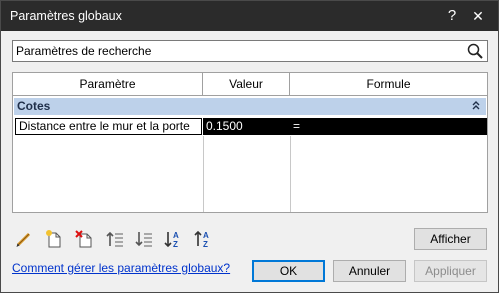 This screenshot has height=293, width=499. I want to click on cancel-button: Annuler, so click(369, 271).